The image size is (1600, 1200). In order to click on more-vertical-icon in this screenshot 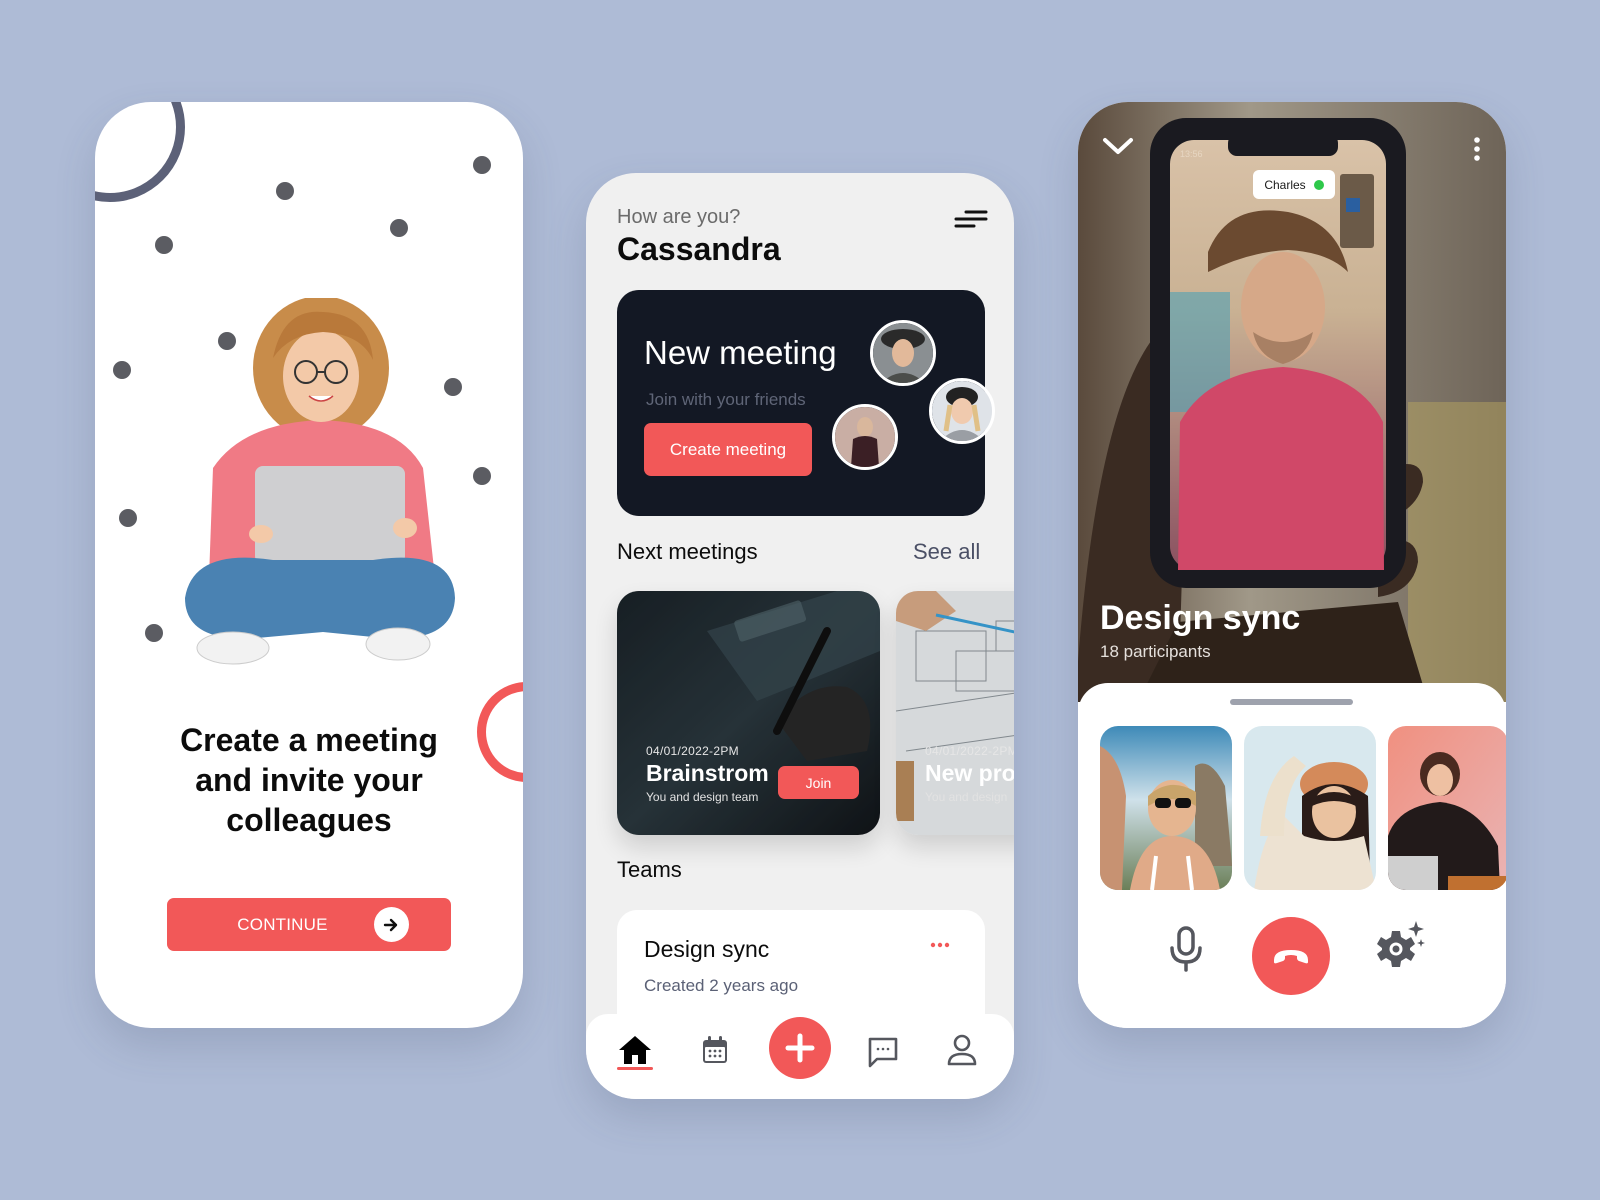, I will do `click(1477, 150)`.